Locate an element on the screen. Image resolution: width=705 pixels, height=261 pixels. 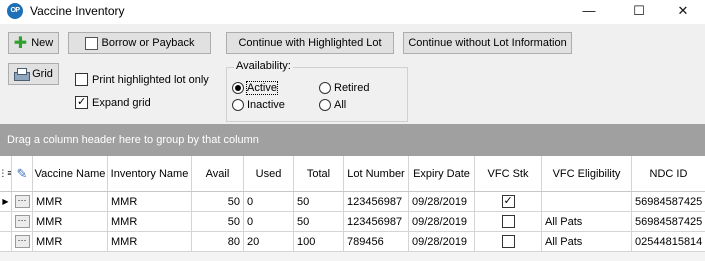
radio-retired: Retired is located at coordinates (344, 88).